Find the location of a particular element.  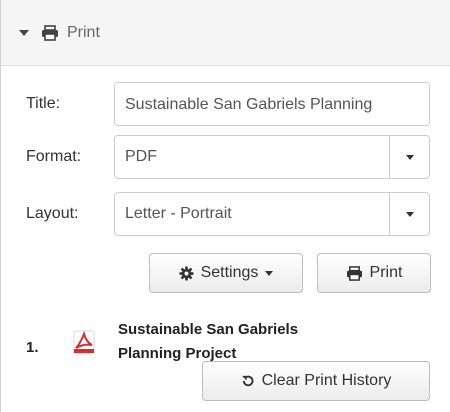

layout-dropdown-button is located at coordinates (409, 214).